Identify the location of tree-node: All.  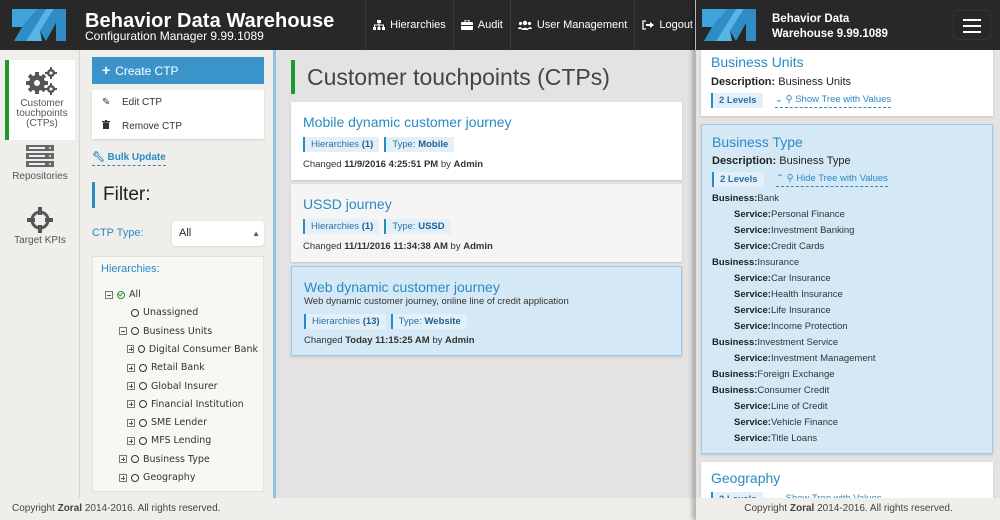
(123, 294).